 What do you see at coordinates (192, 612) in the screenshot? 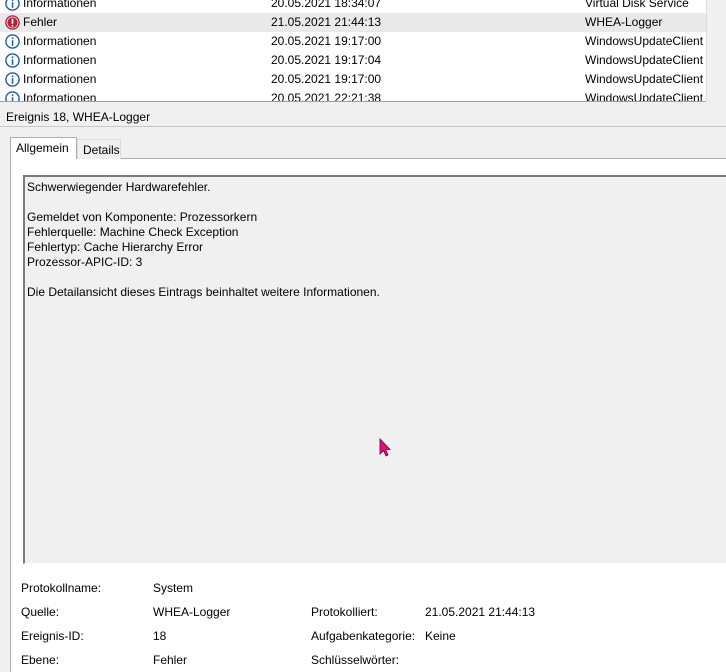
I see `source-value: WHEA-Logger` at bounding box center [192, 612].